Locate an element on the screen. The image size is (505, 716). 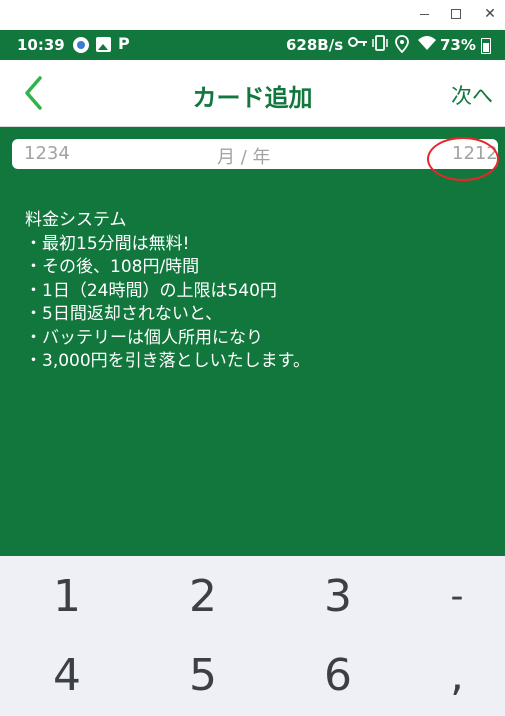
vibrate-icon is located at coordinates (380, 45).